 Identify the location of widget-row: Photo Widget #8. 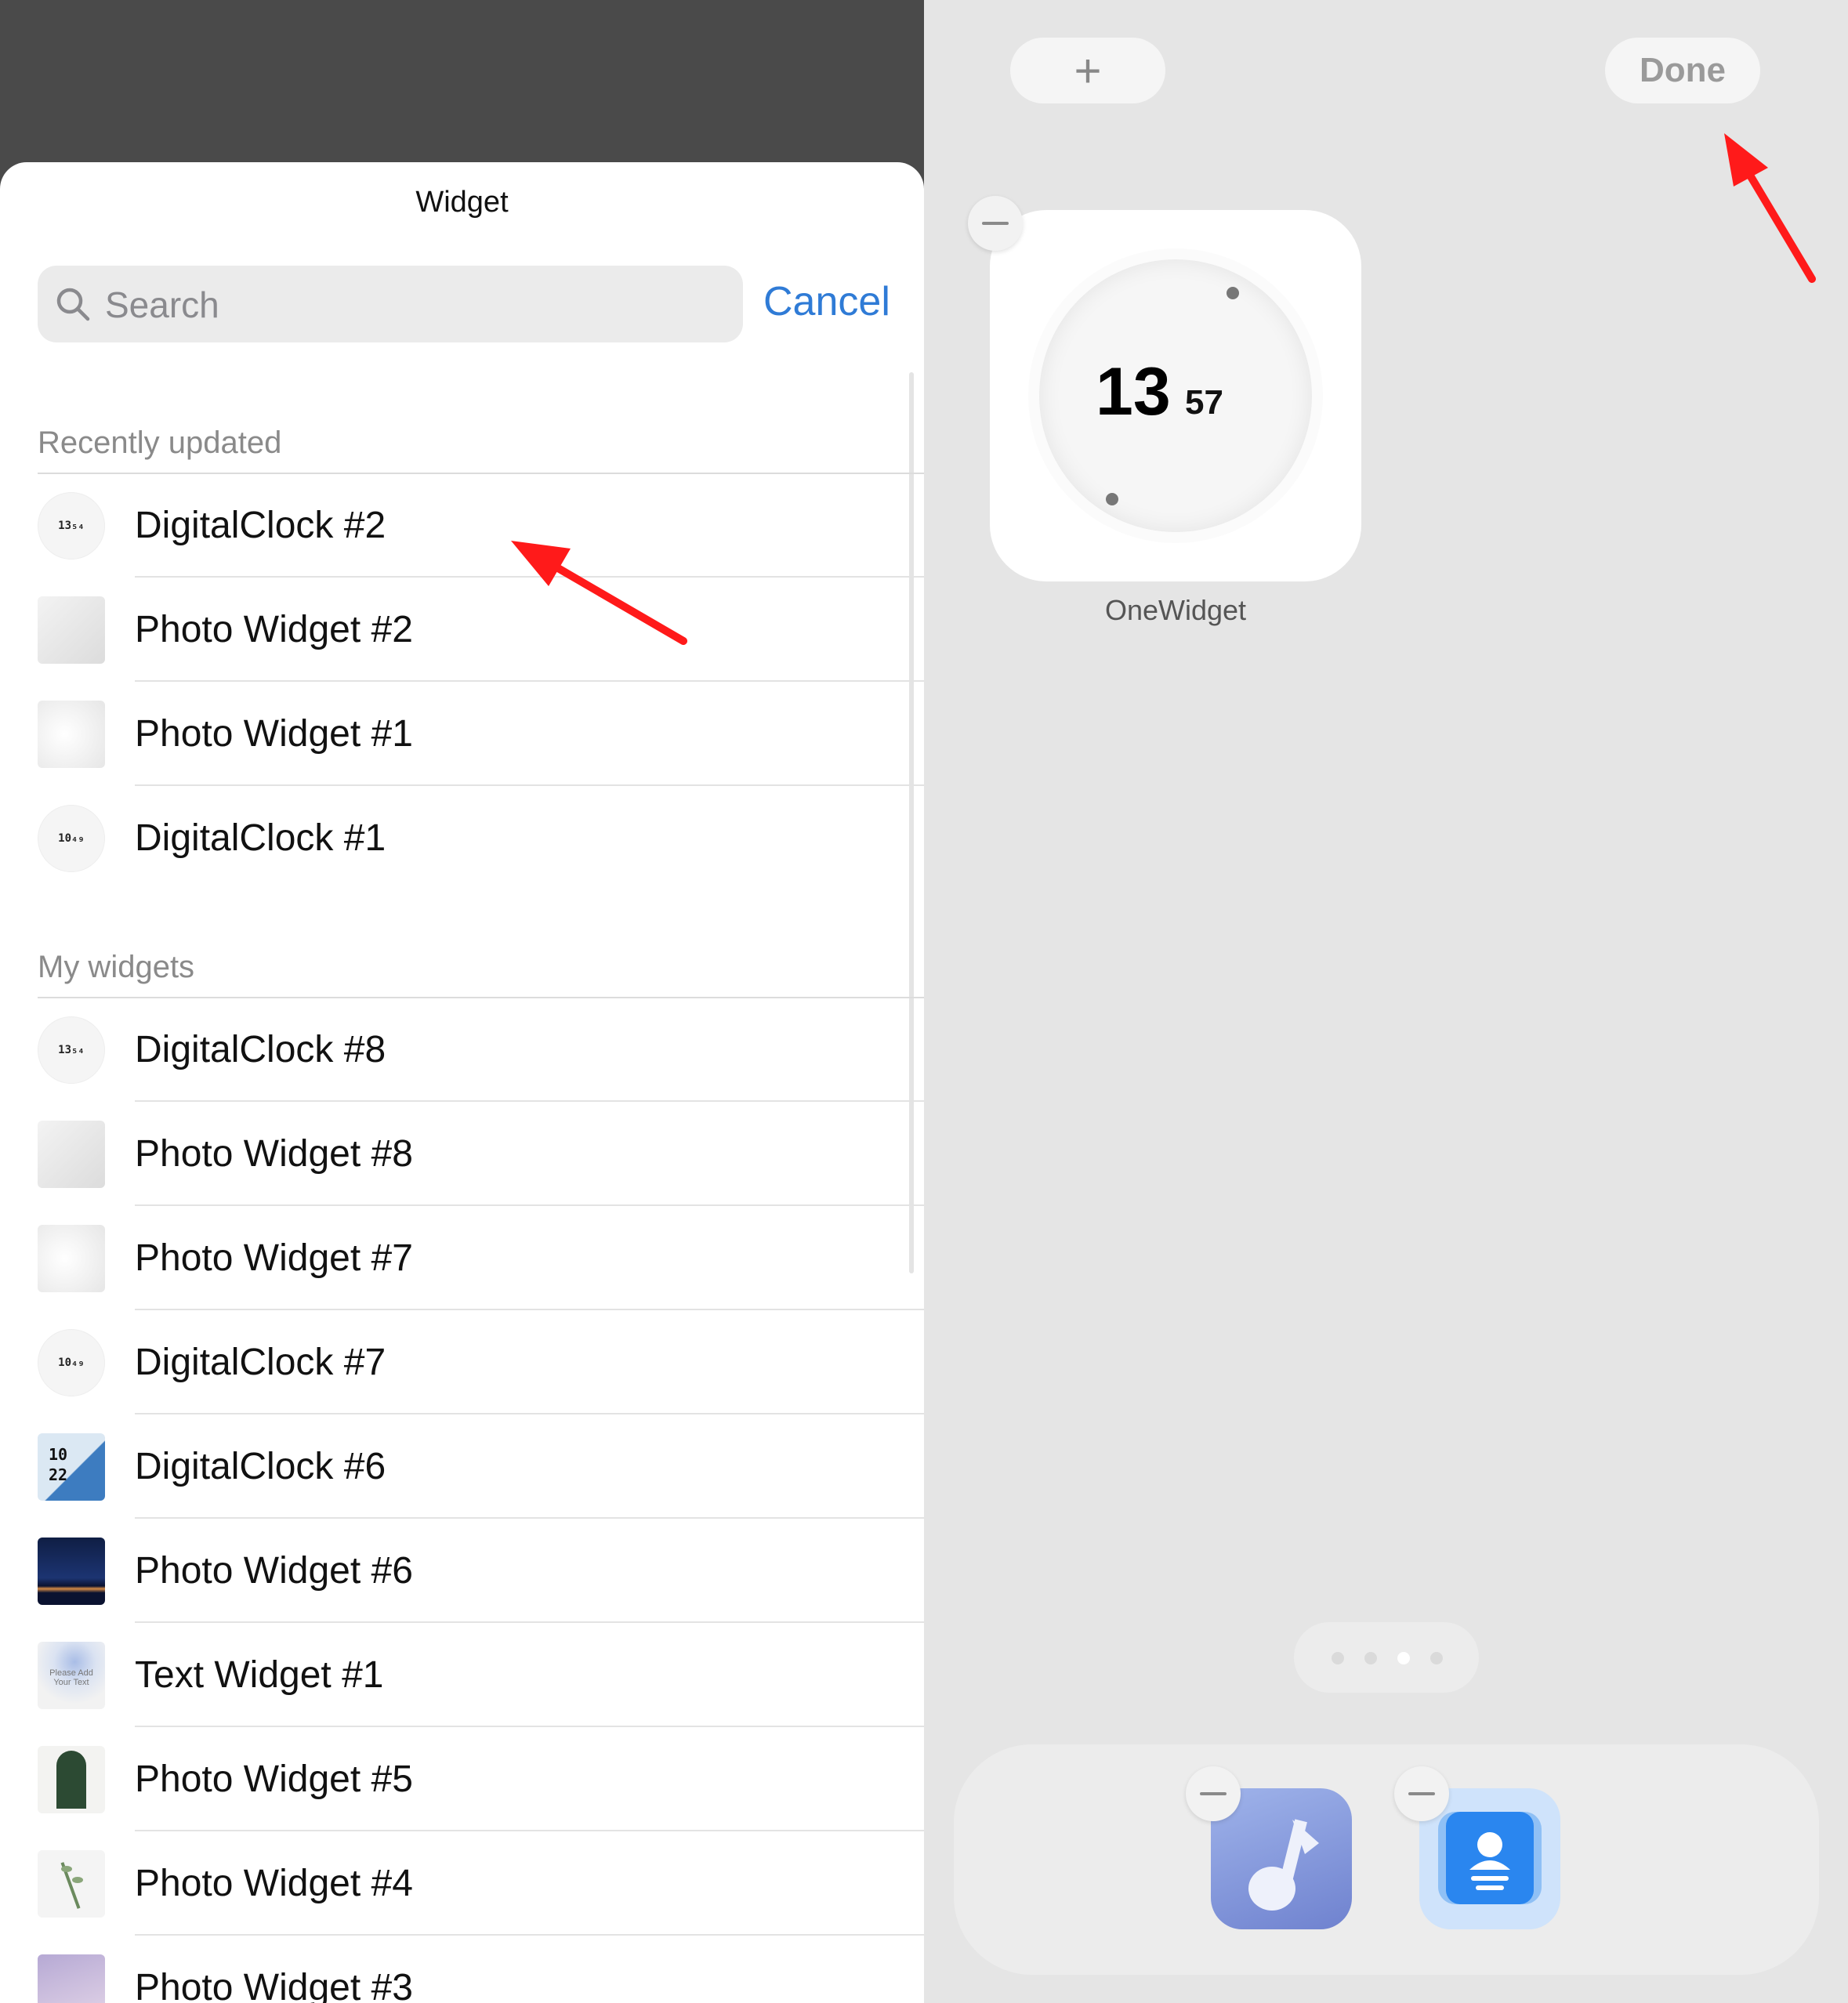
(462, 1154).